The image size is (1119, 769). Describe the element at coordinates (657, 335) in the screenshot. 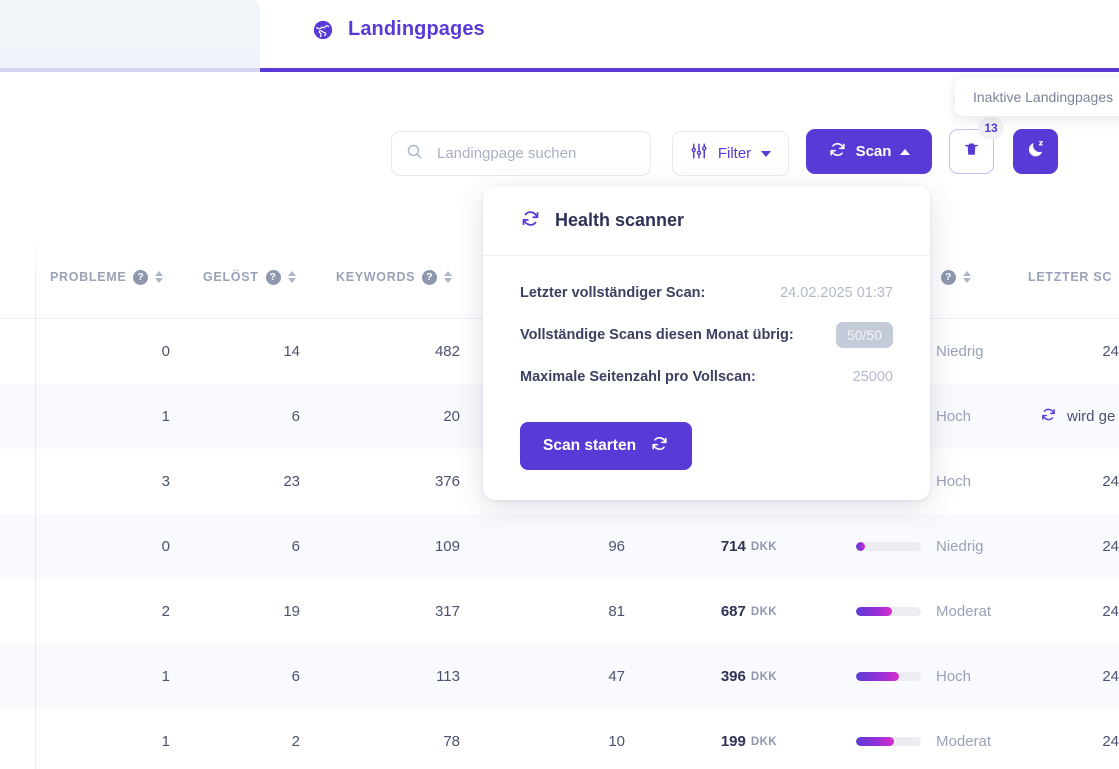

I see `stat-label: Vollständige Scans diesen Monat übrig:` at that location.